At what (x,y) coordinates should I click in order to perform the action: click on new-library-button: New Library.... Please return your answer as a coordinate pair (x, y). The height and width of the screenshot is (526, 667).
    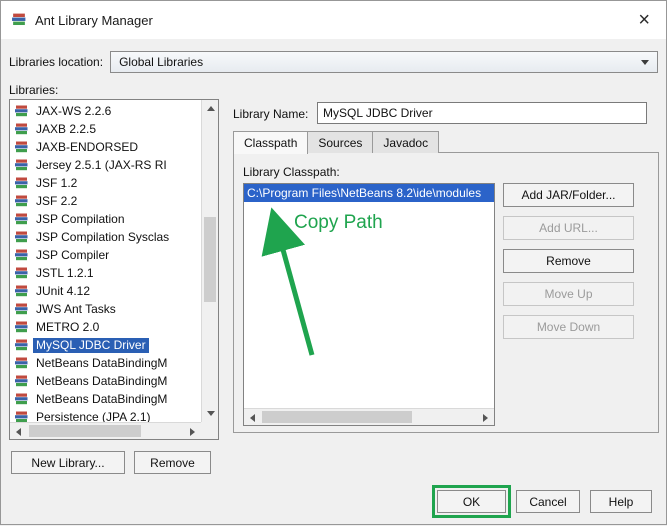
    Looking at the image, I should click on (68, 462).